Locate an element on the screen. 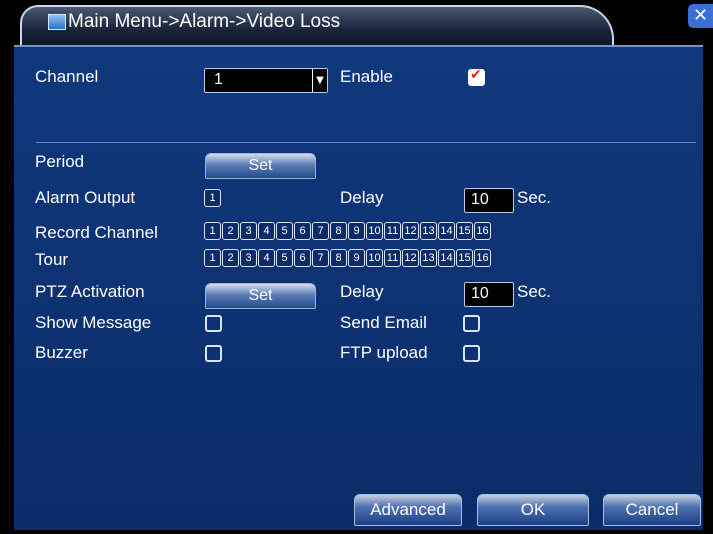 Image resolution: width=713 pixels, height=534 pixels. record-channel-box: 6 is located at coordinates (302, 231).